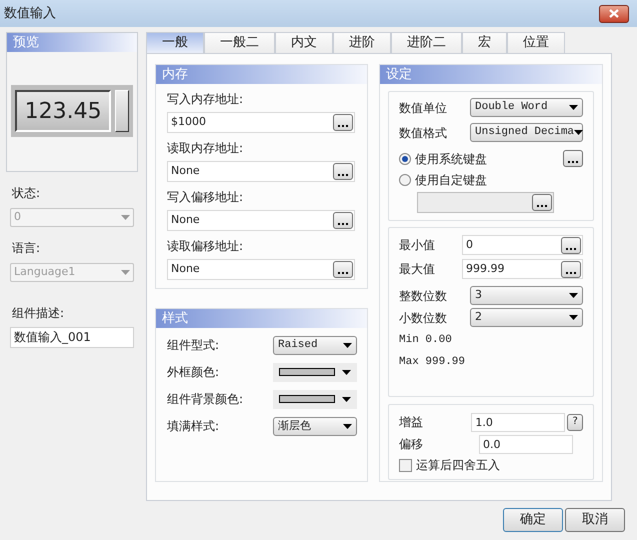 Image resolution: width=637 pixels, height=540 pixels. Describe the element at coordinates (522, 245) in the screenshot. I see `limit-field: 0` at that location.